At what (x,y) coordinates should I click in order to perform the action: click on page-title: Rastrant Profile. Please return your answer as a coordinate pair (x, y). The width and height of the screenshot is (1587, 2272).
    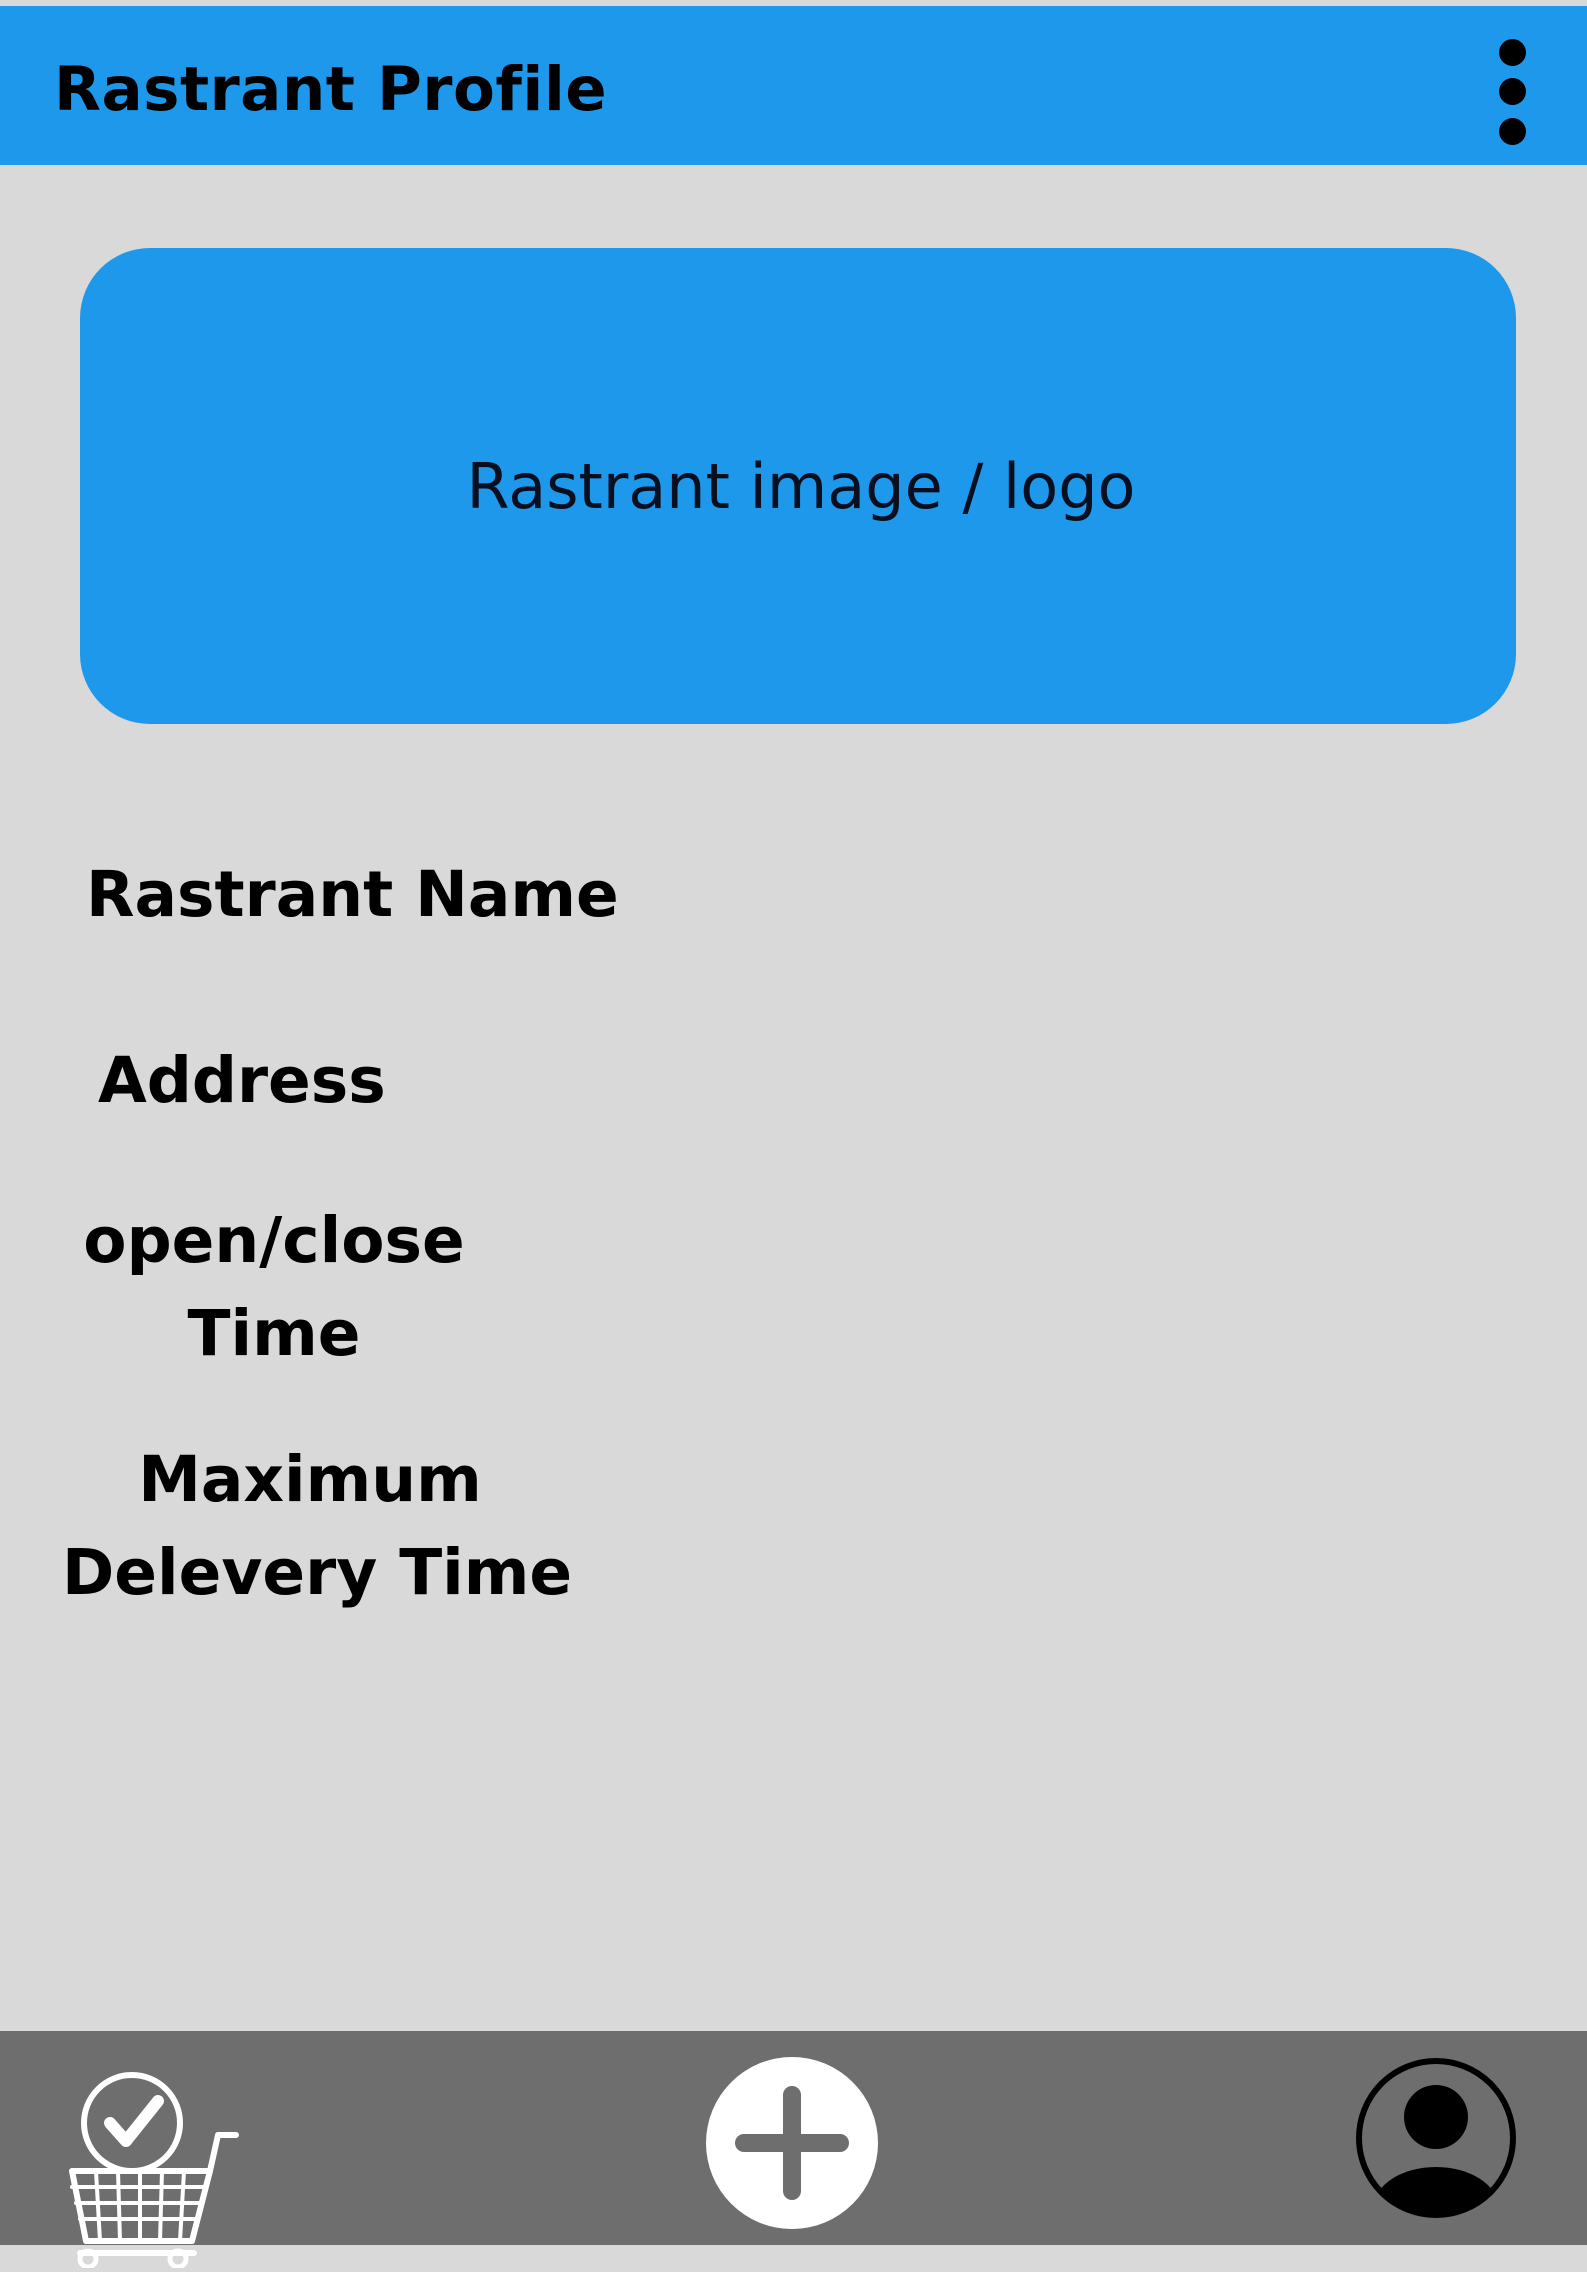
    Looking at the image, I should click on (331, 89).